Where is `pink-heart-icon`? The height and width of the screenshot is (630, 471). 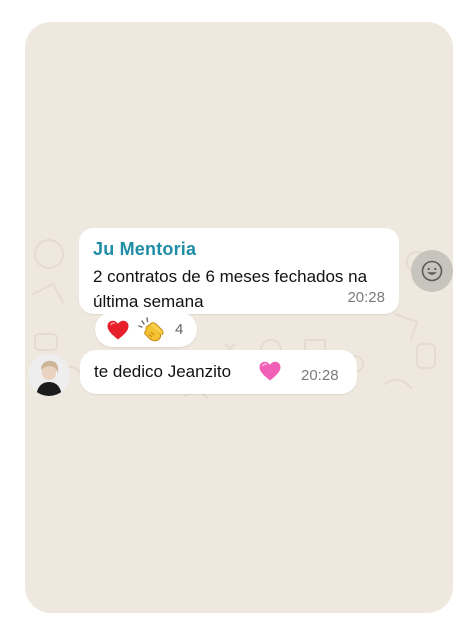
pink-heart-icon is located at coordinates (270, 371).